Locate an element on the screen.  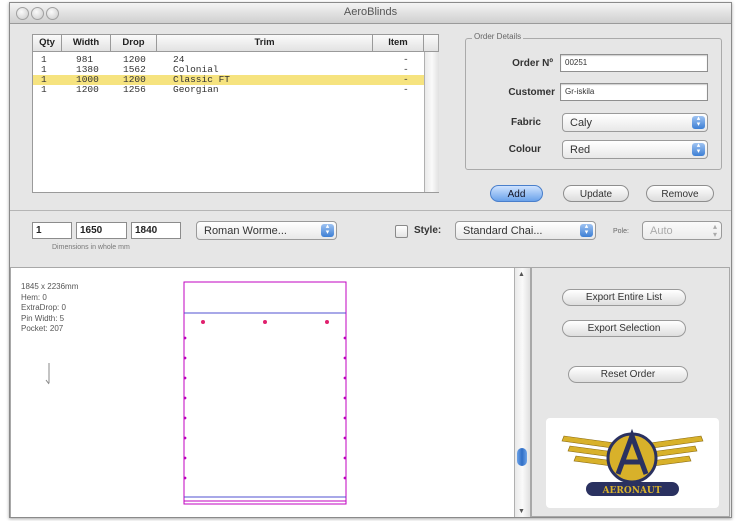
qty-entry-field: 1 is located at coordinates (52, 230).